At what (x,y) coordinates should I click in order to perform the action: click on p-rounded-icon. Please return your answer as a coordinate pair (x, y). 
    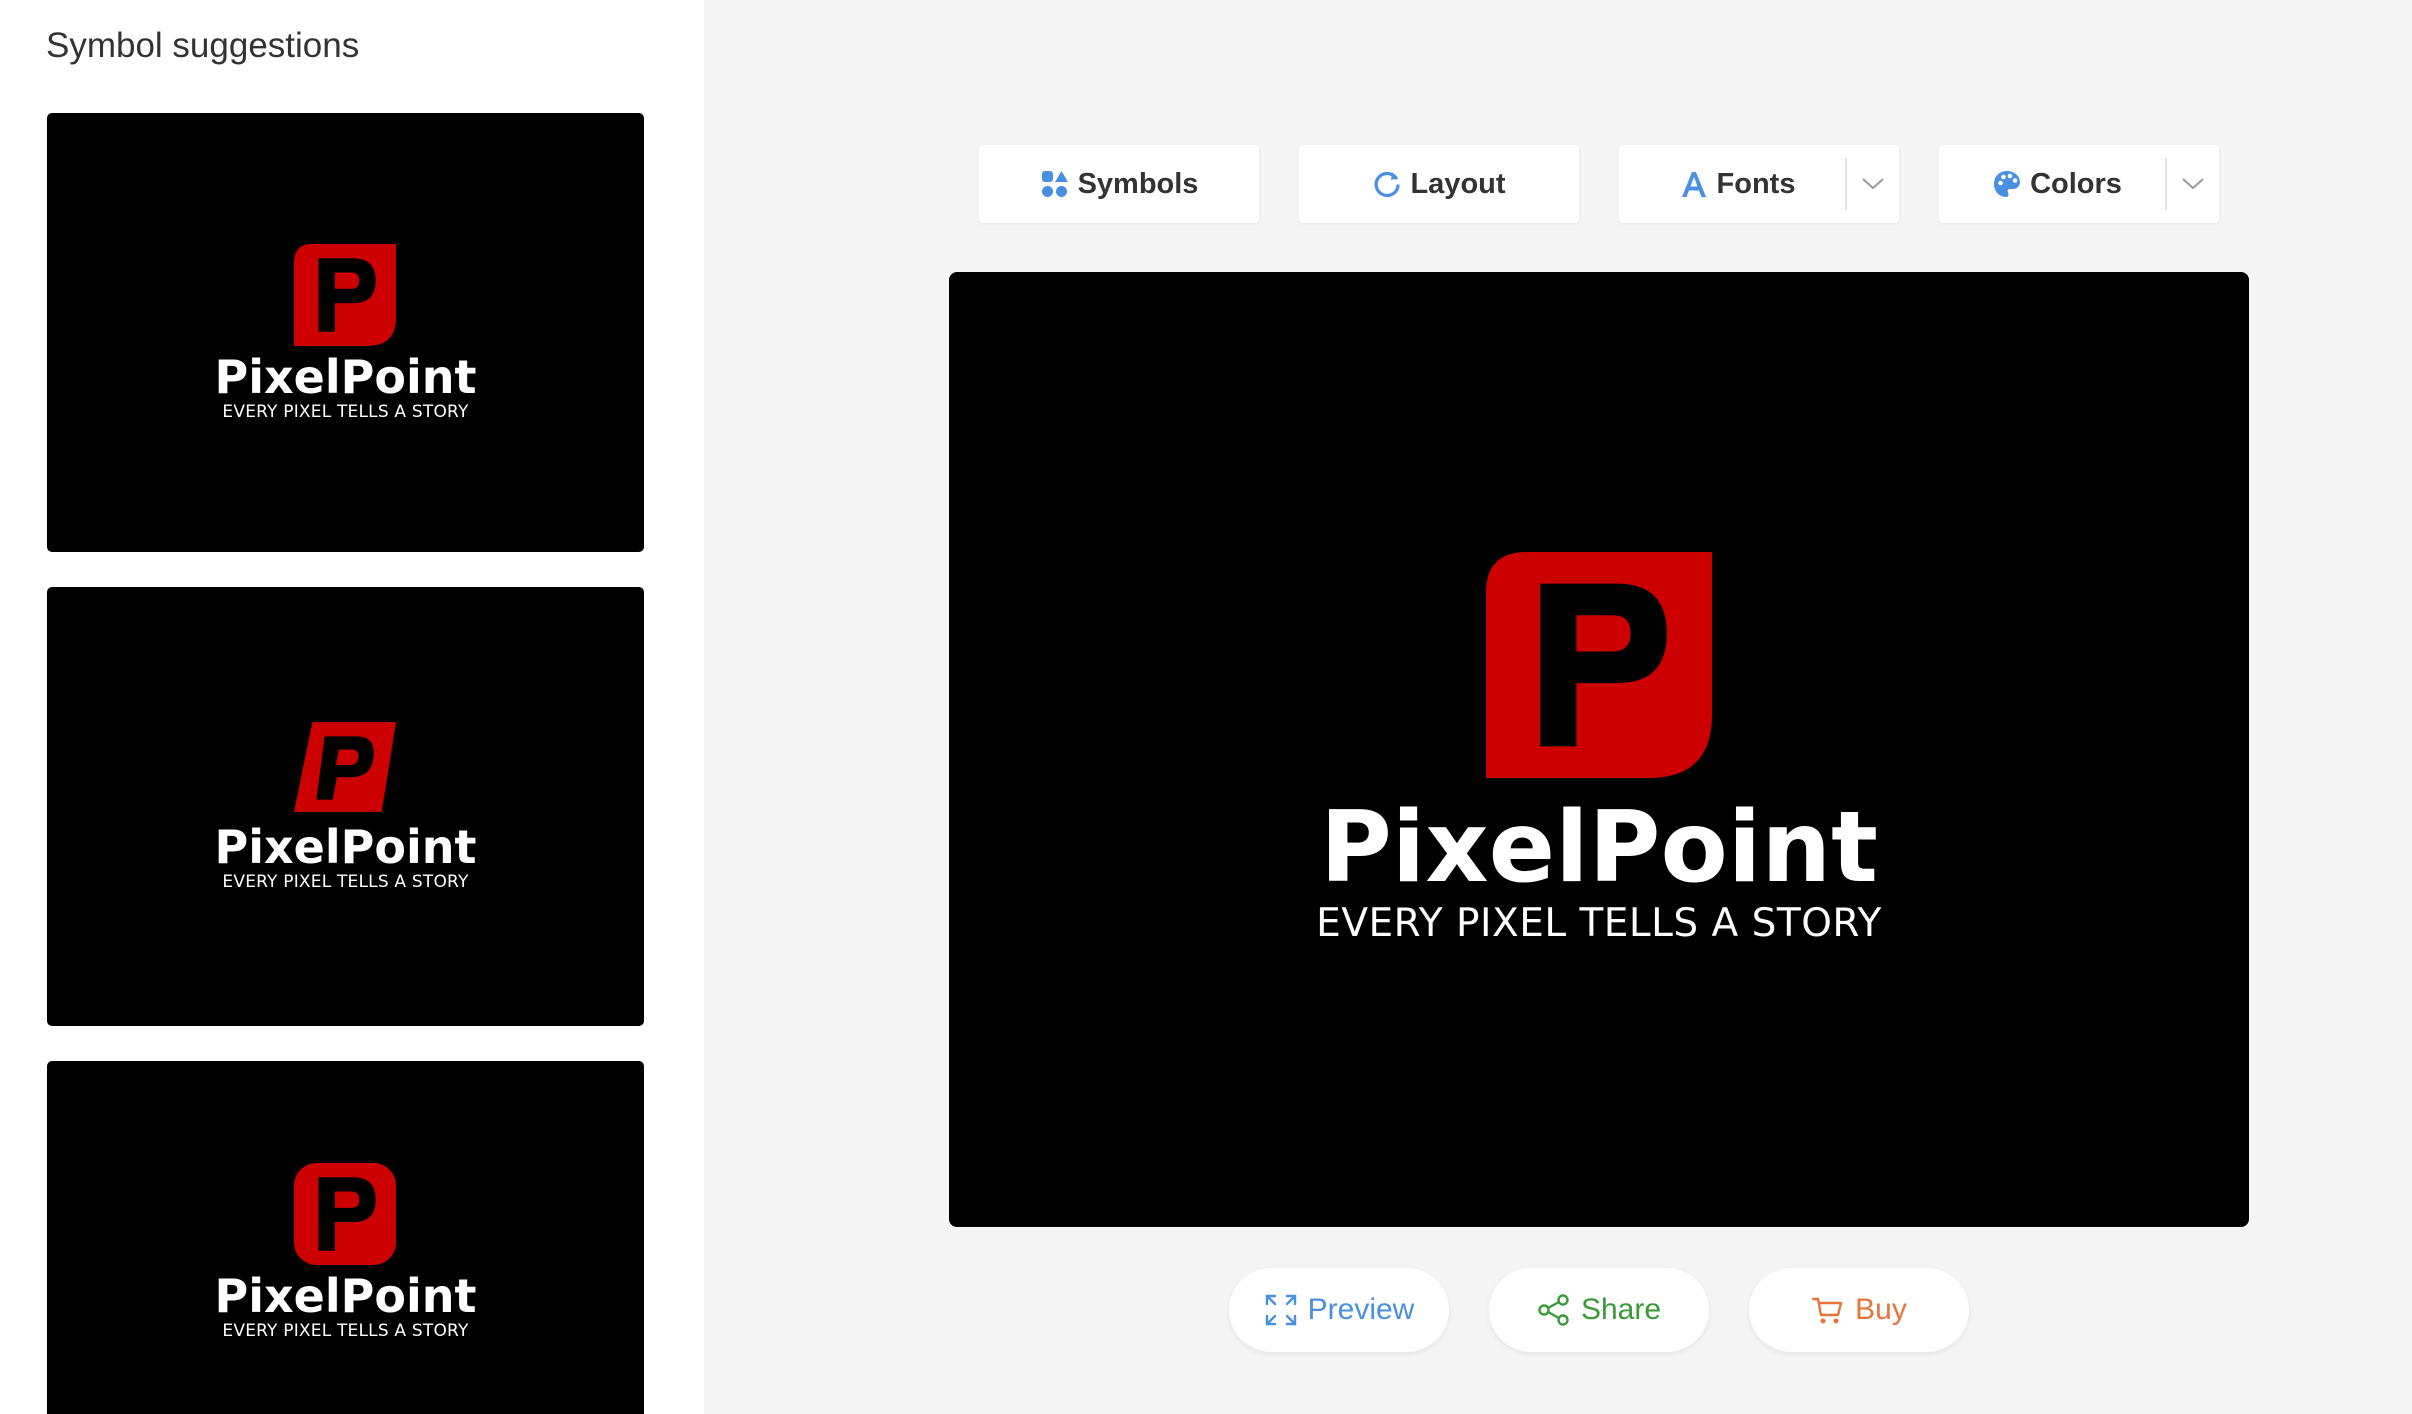
    Looking at the image, I should click on (345, 1214).